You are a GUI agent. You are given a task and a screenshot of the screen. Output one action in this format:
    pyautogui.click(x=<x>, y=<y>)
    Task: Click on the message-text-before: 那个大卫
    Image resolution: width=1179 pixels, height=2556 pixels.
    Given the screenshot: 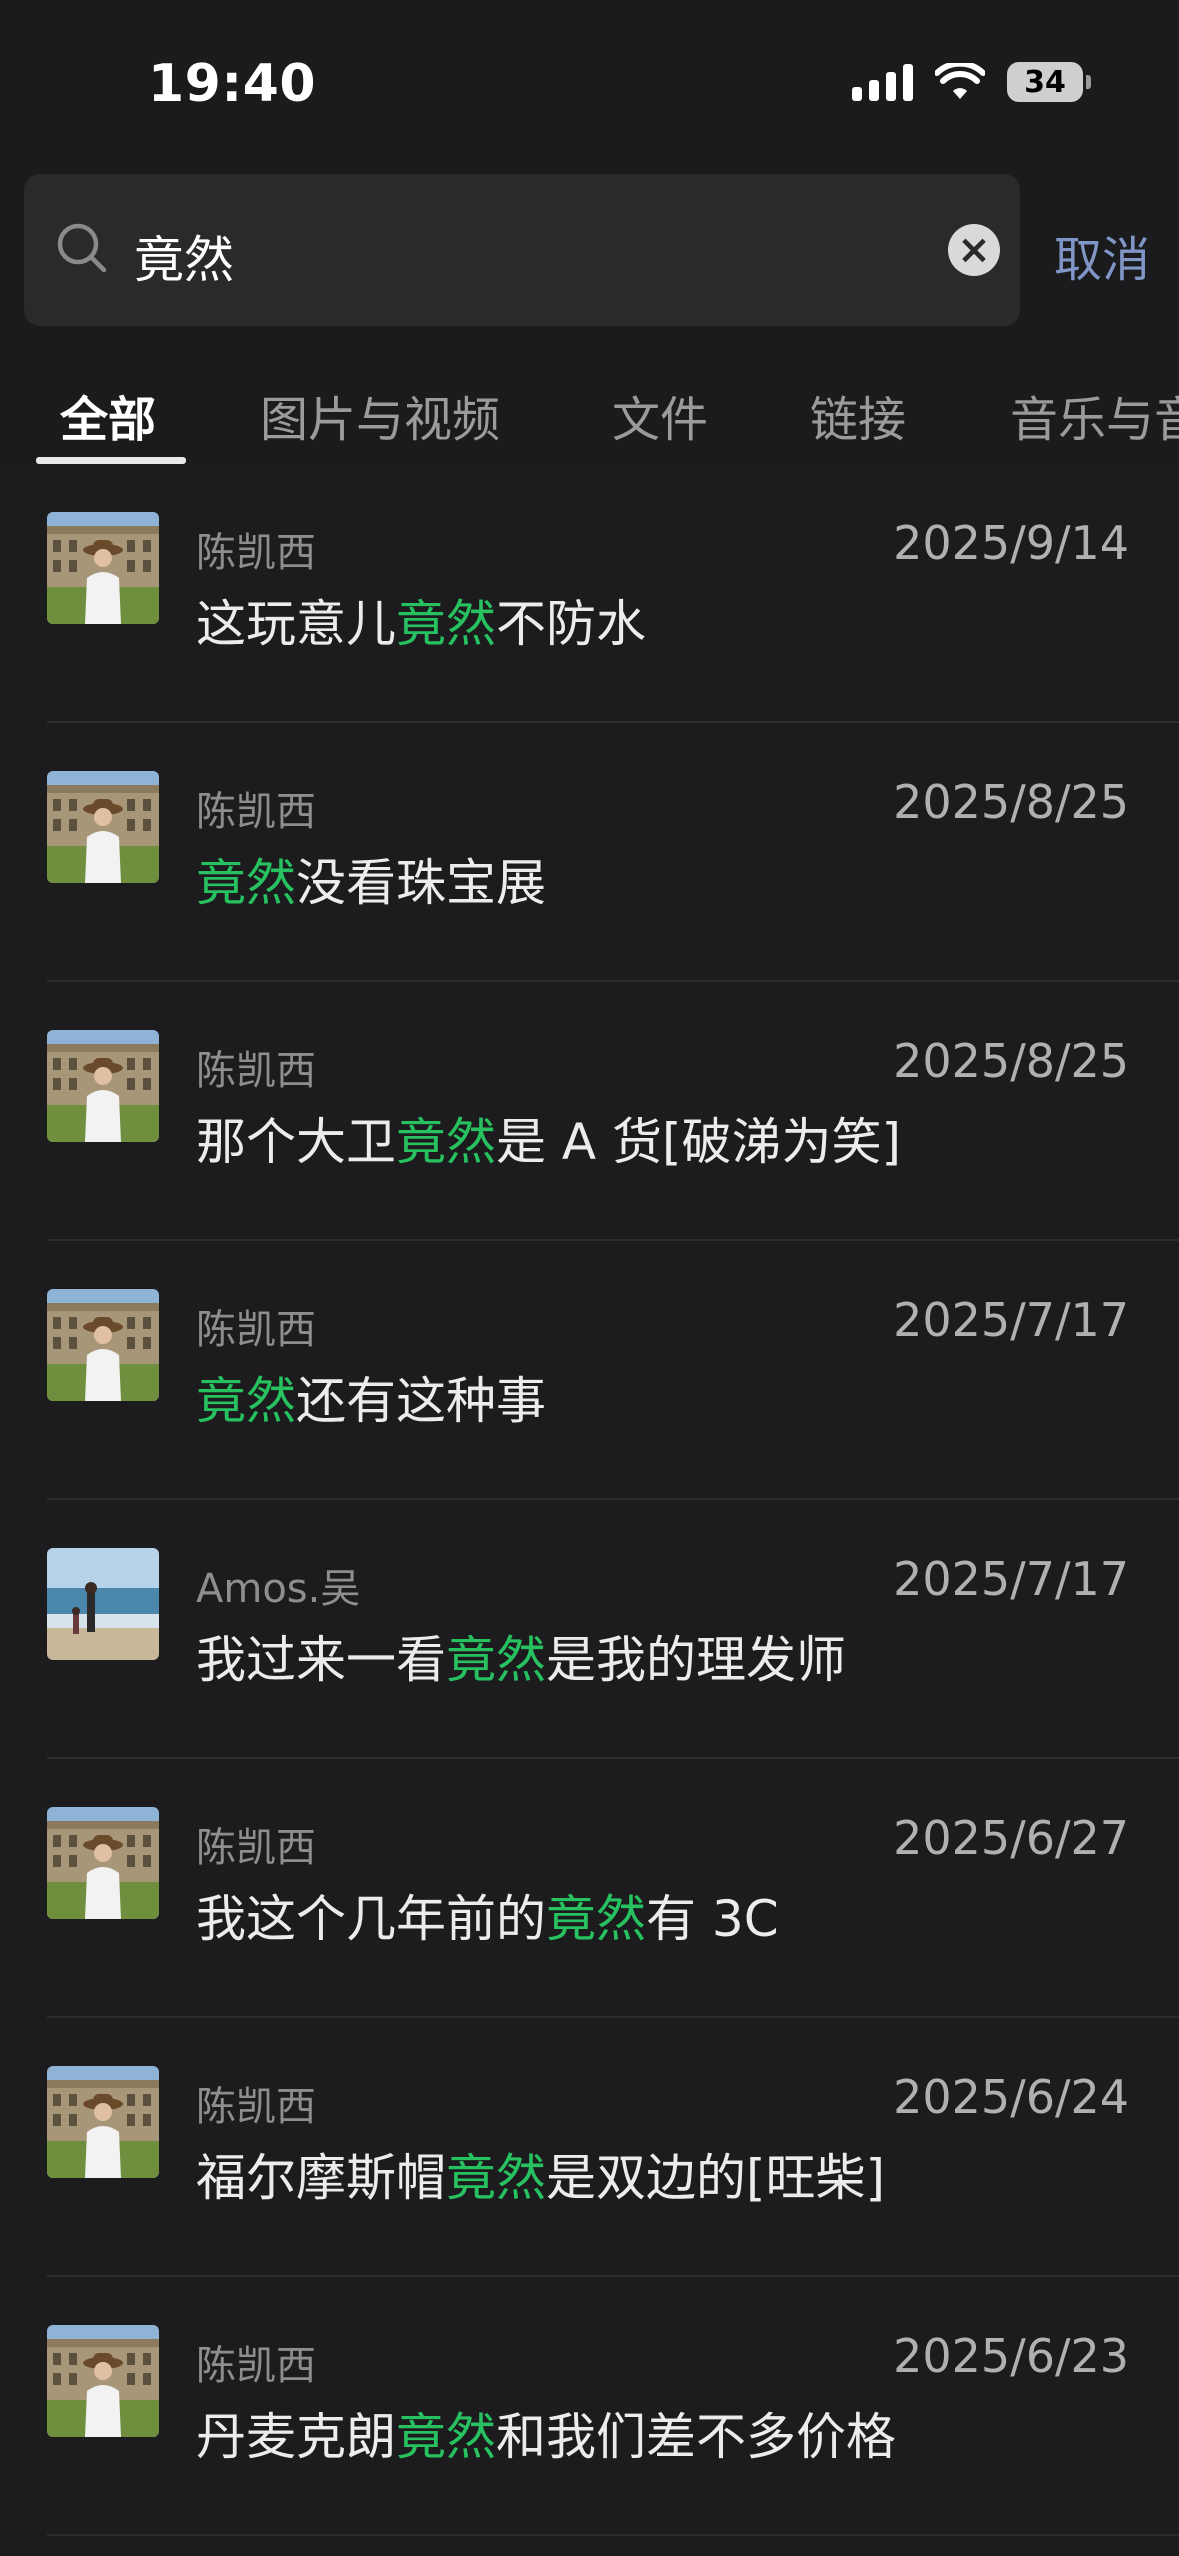 What is the action you would take?
    pyautogui.click(x=296, y=1142)
    